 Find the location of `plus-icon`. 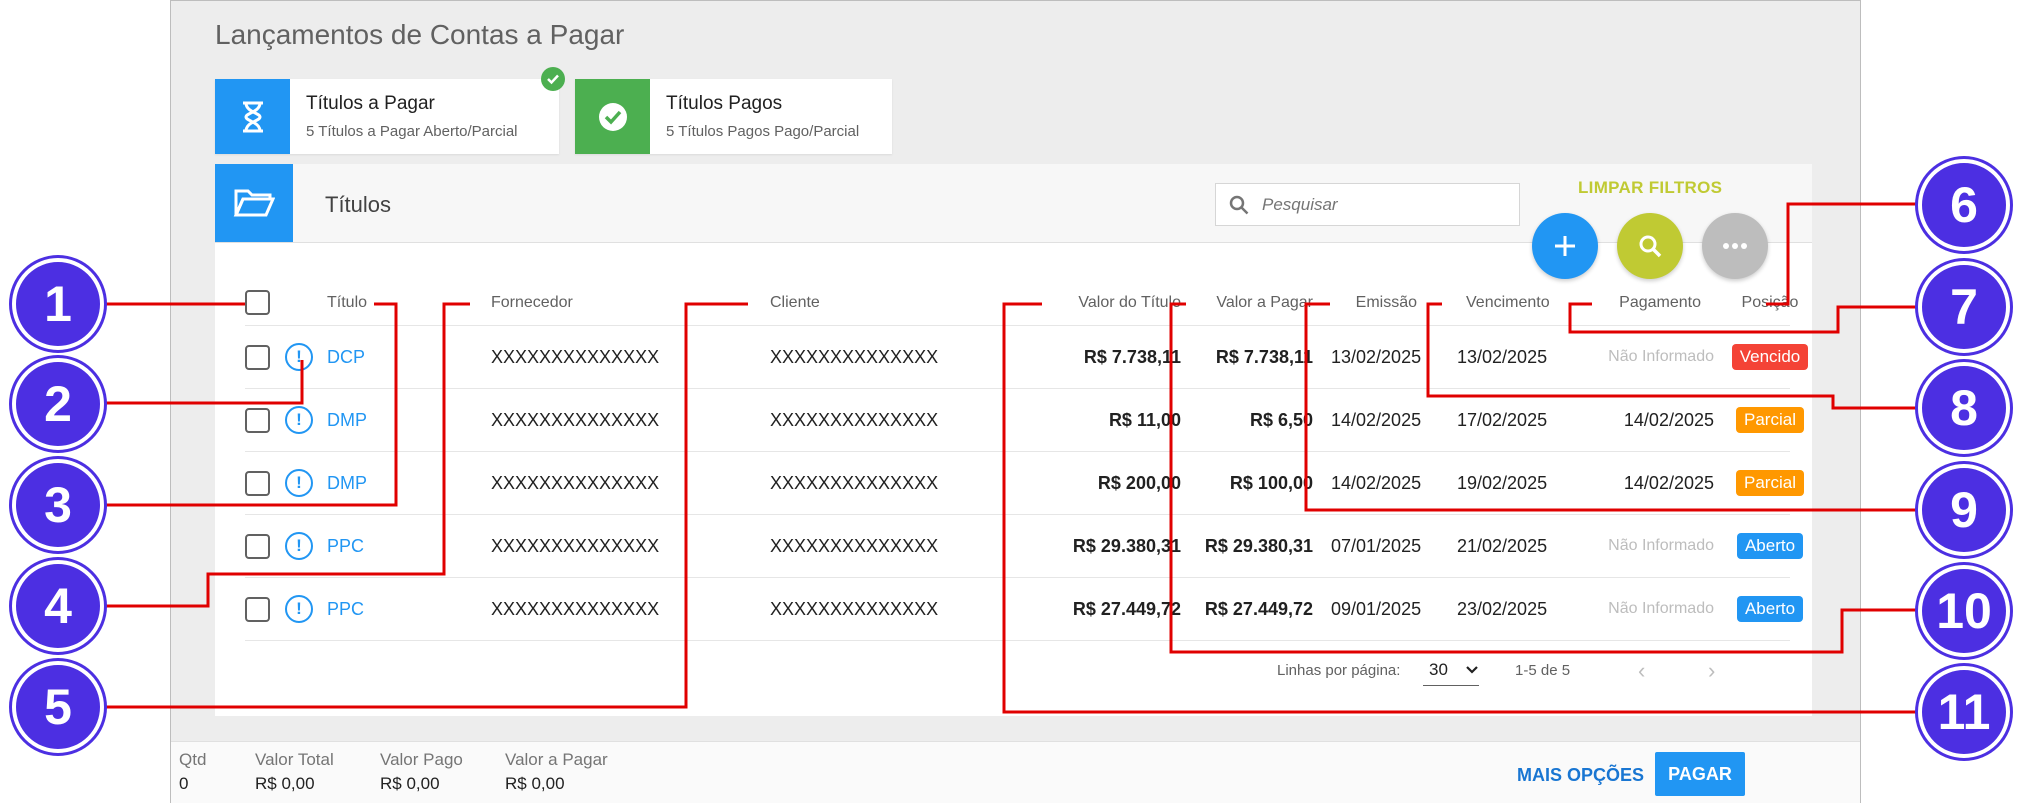

plus-icon is located at coordinates (1565, 246).